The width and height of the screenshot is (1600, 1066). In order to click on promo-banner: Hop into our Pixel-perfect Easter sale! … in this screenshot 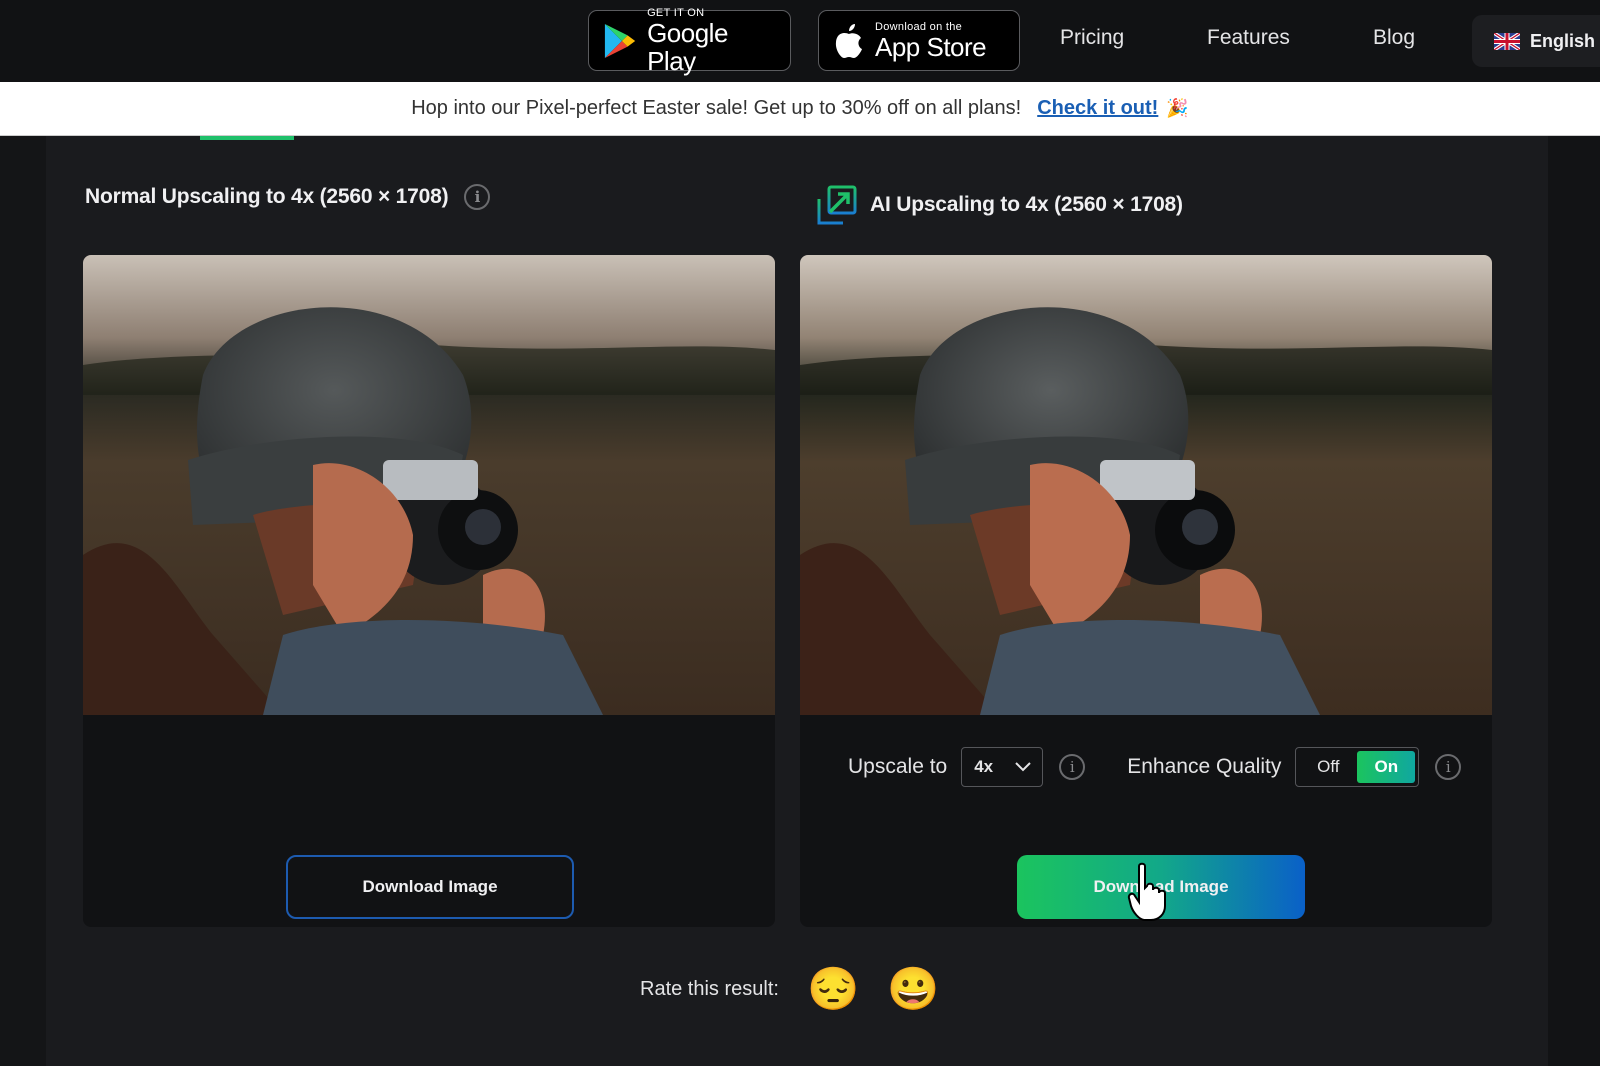, I will do `click(800, 109)`.